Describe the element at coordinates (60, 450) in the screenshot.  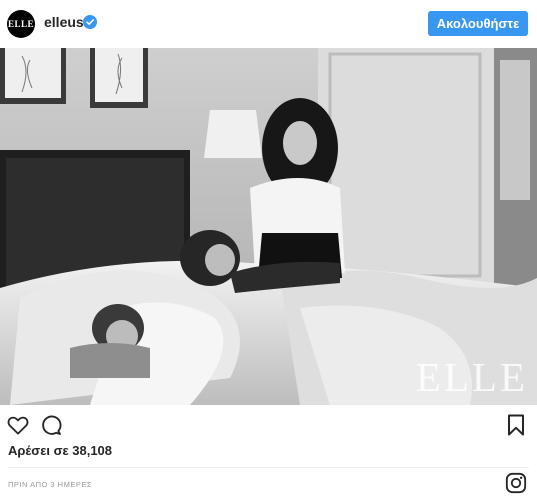
I see `likes-count: Αρέσει σε 38,108` at that location.